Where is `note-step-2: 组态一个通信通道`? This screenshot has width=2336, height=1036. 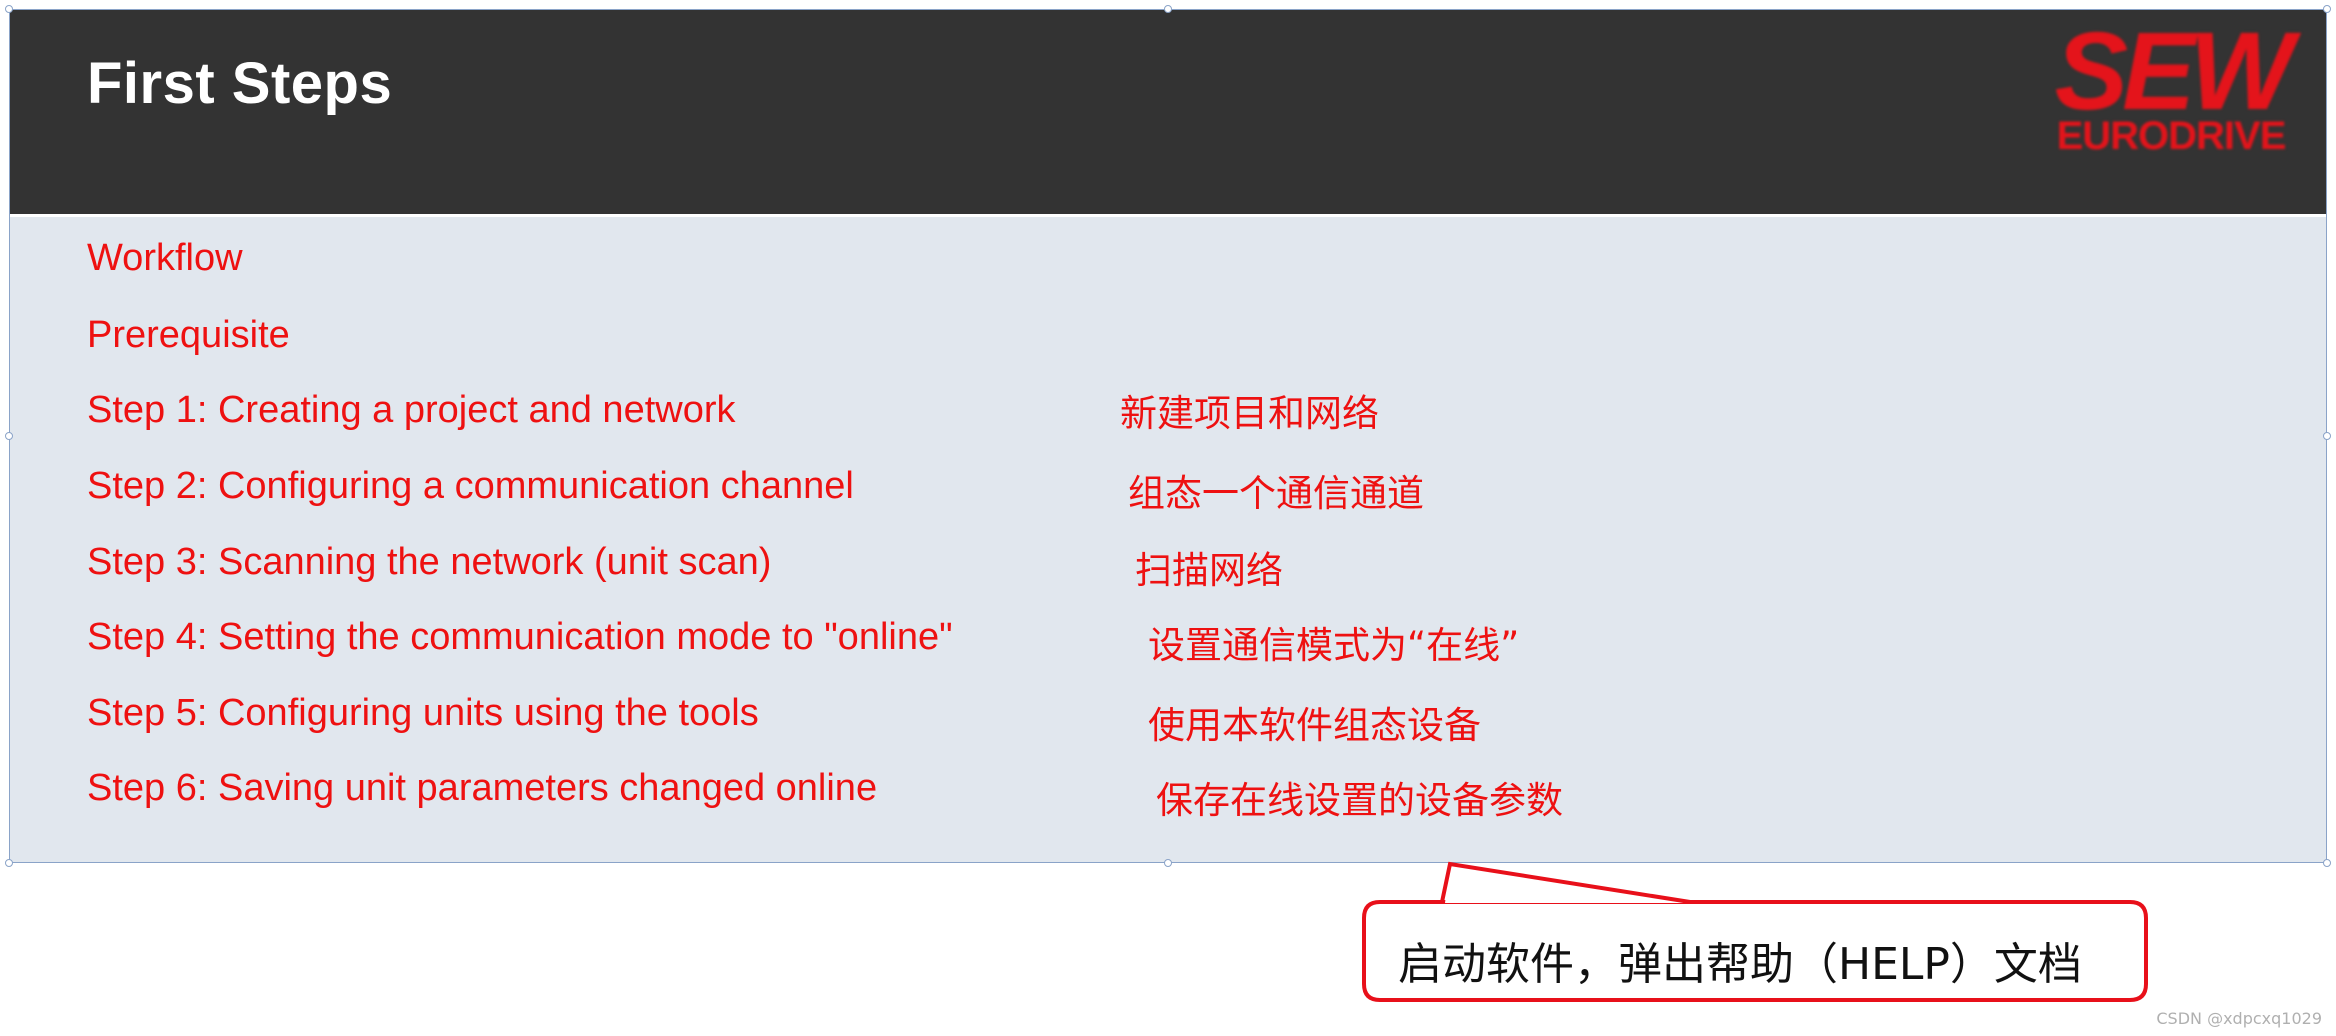 note-step-2: 组态一个通信通道 is located at coordinates (1276, 493).